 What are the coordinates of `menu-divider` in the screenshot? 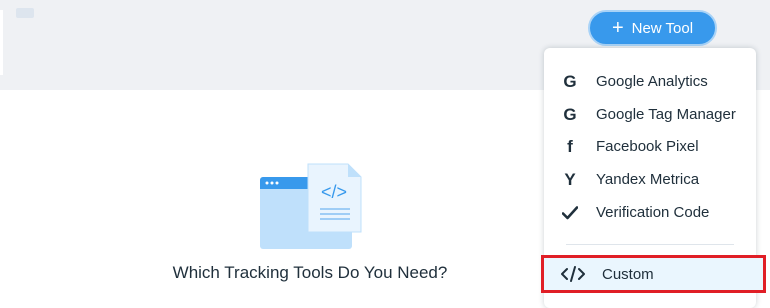 It's located at (650, 244).